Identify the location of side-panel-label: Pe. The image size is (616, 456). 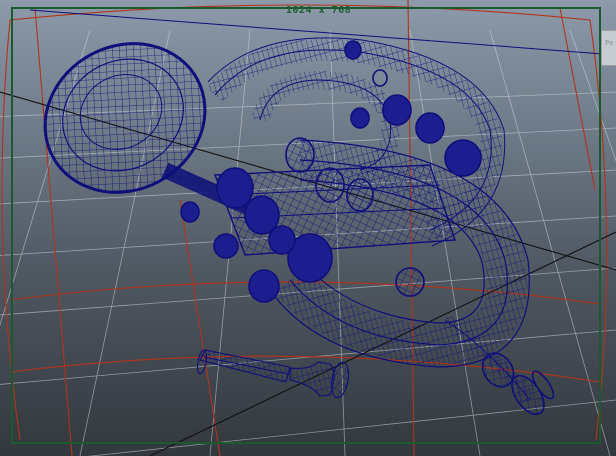
(609, 43).